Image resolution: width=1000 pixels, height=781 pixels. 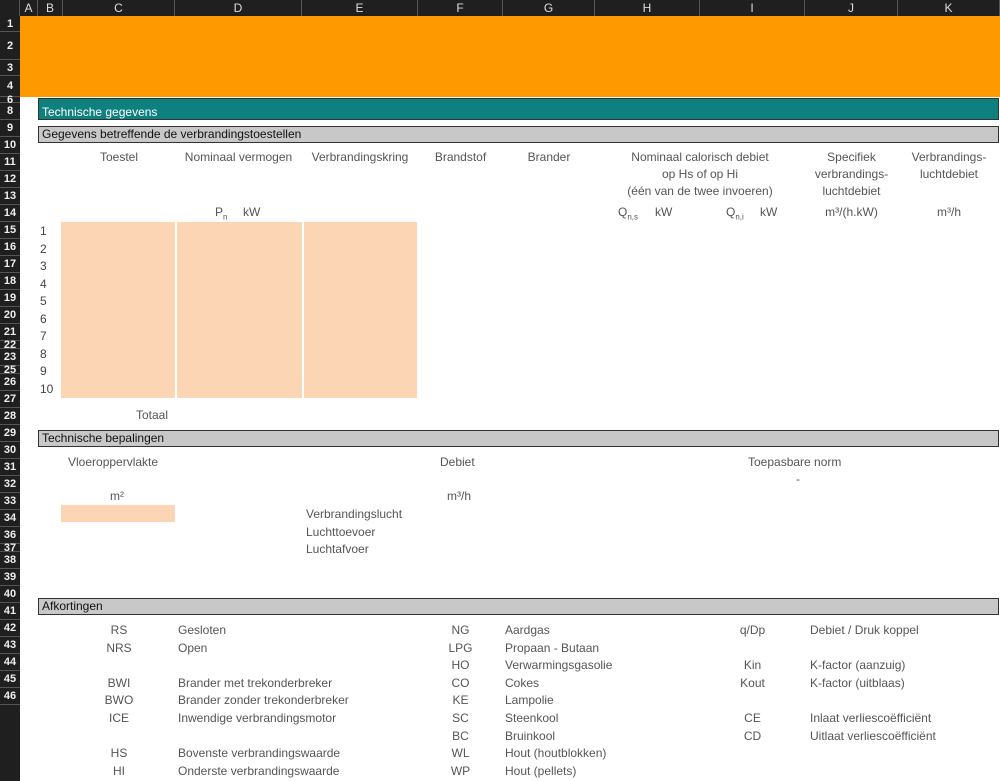 What do you see at coordinates (10, 46) in the screenshot?
I see `row-header-2: 2` at bounding box center [10, 46].